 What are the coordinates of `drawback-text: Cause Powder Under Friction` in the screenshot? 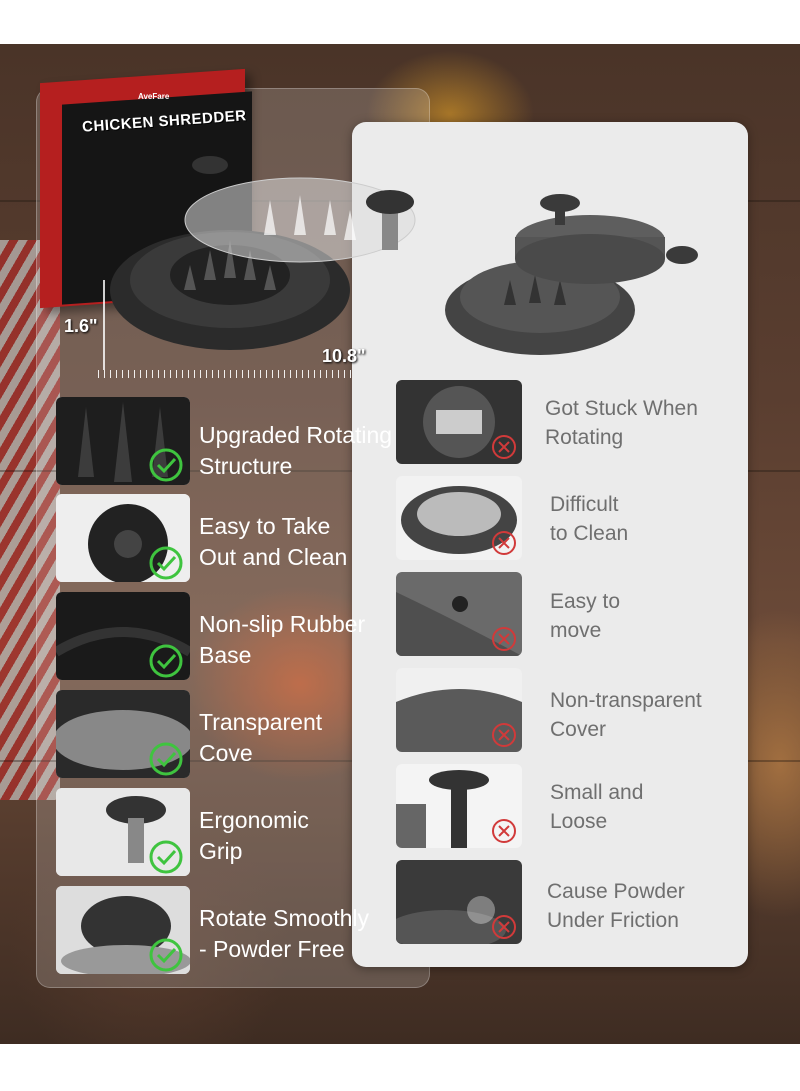 It's located at (616, 906).